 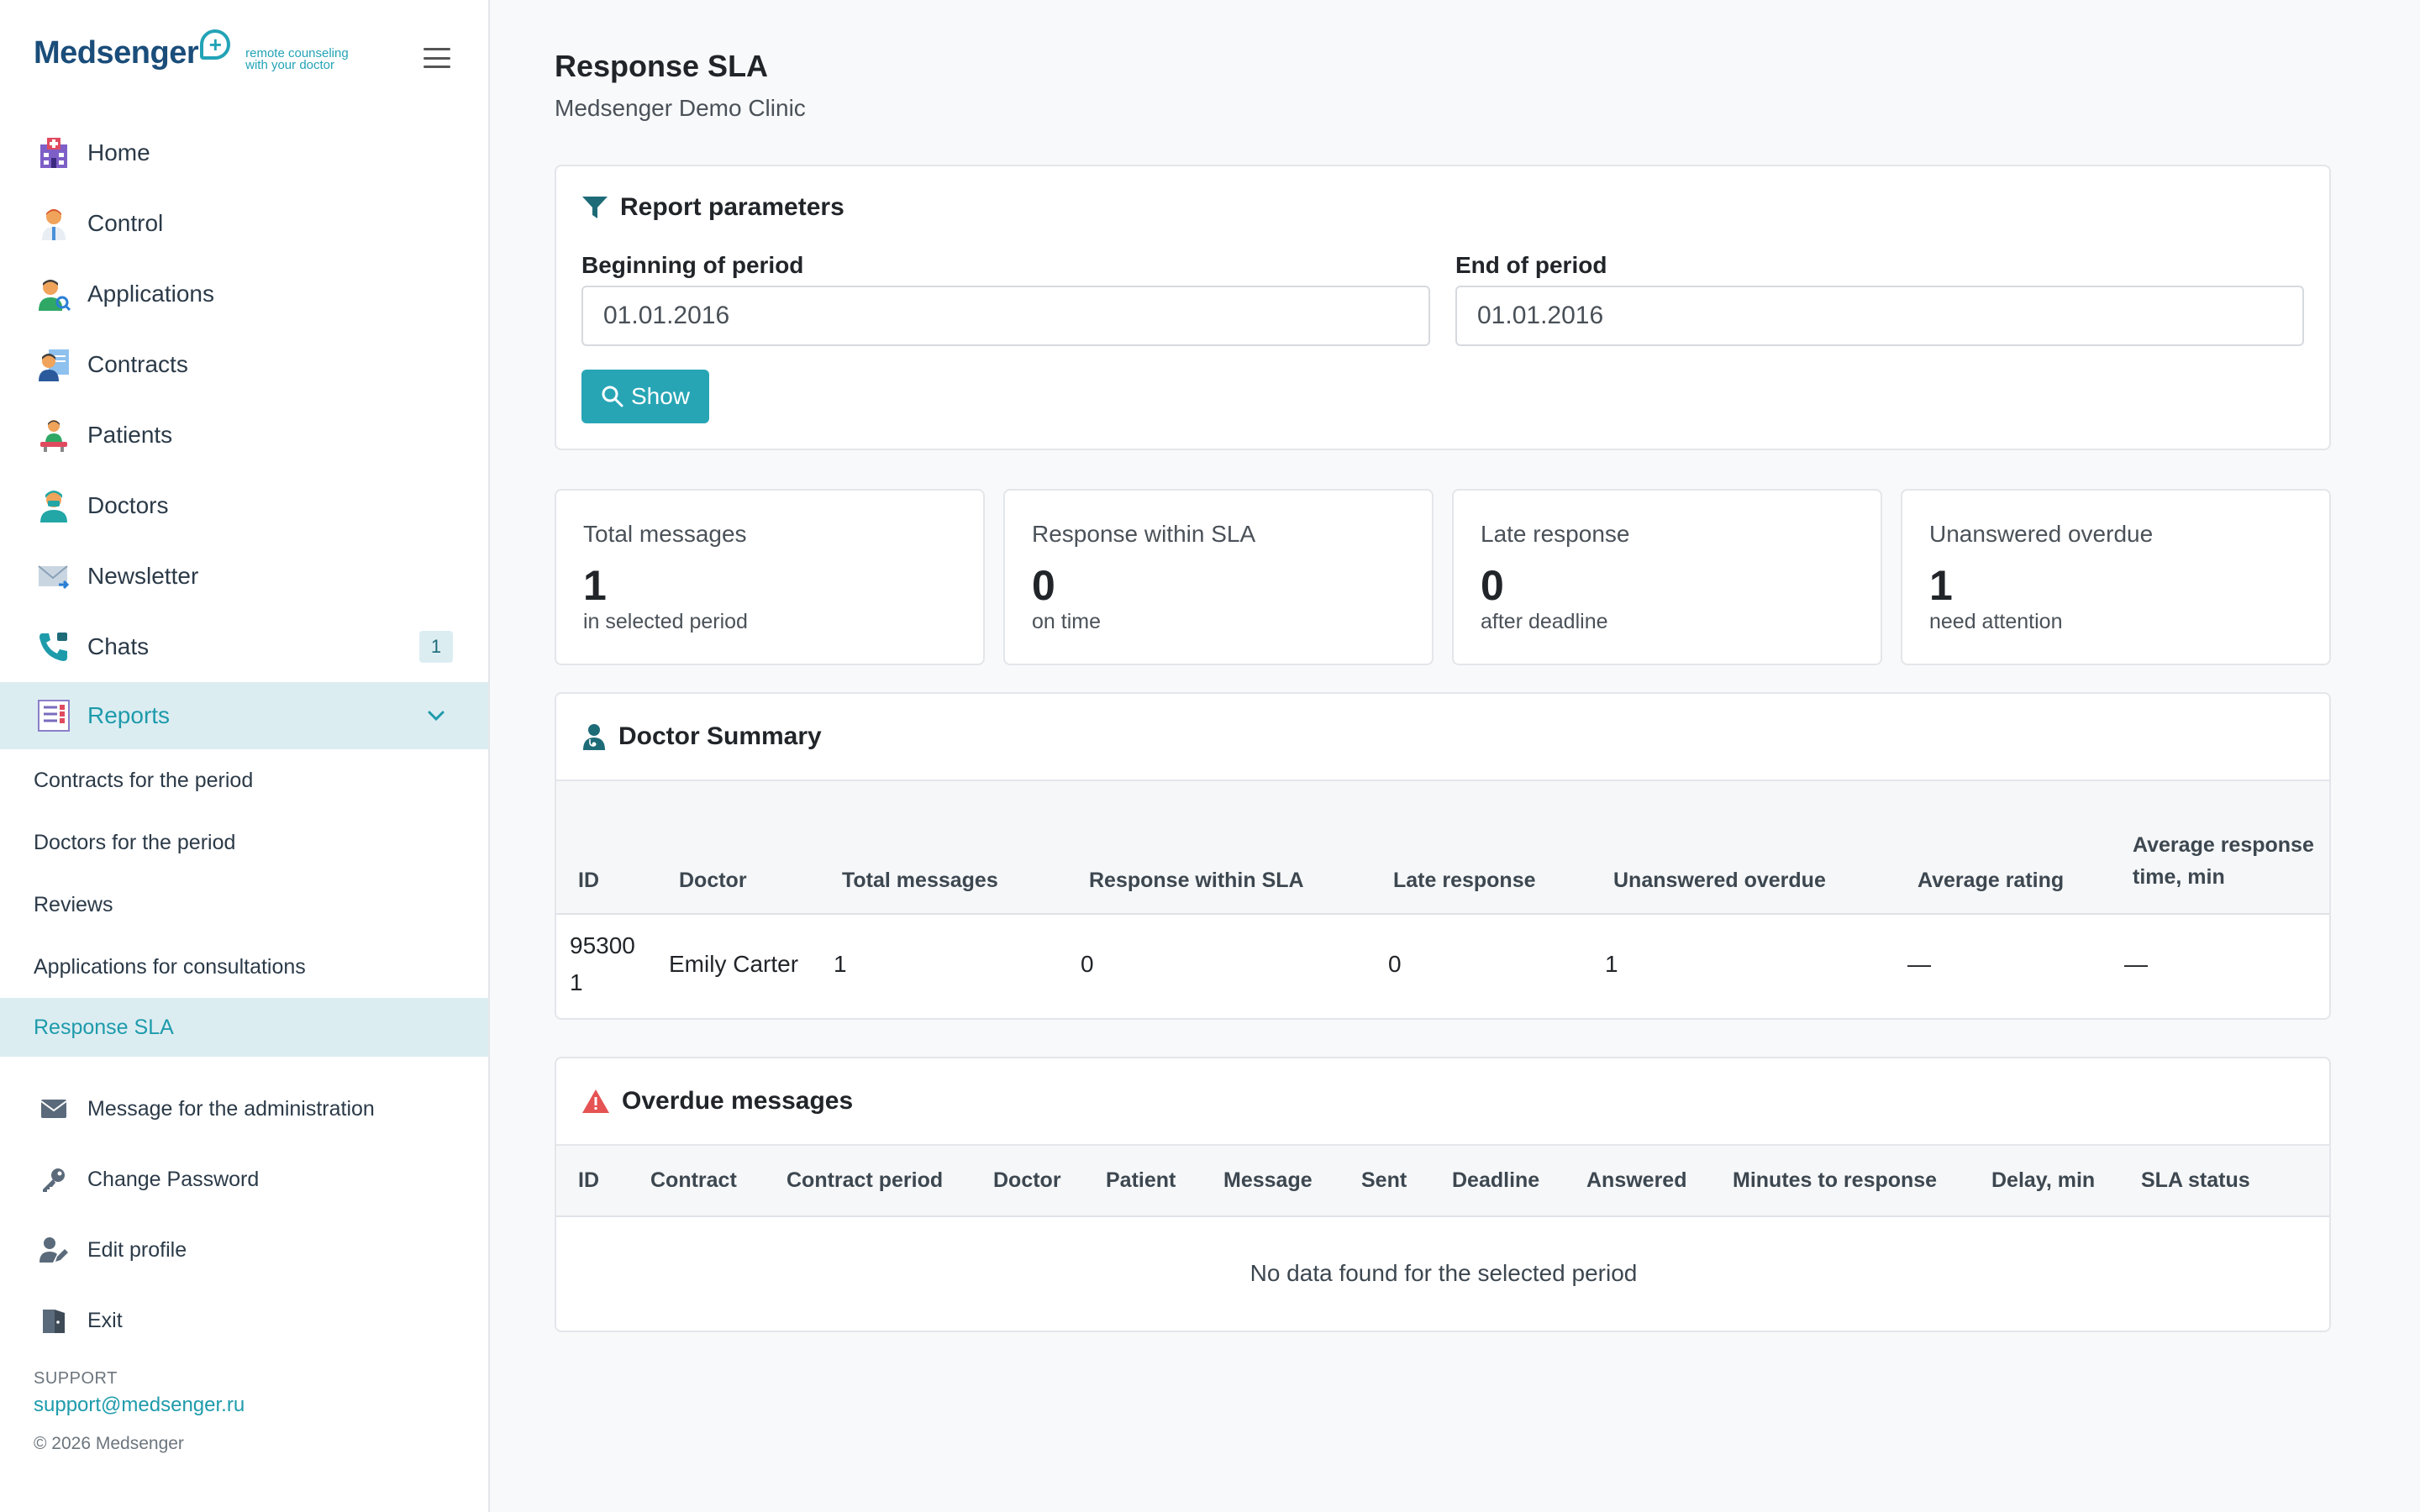 I want to click on empty-state-message: No data found for the selected period, so click(x=1443, y=1272).